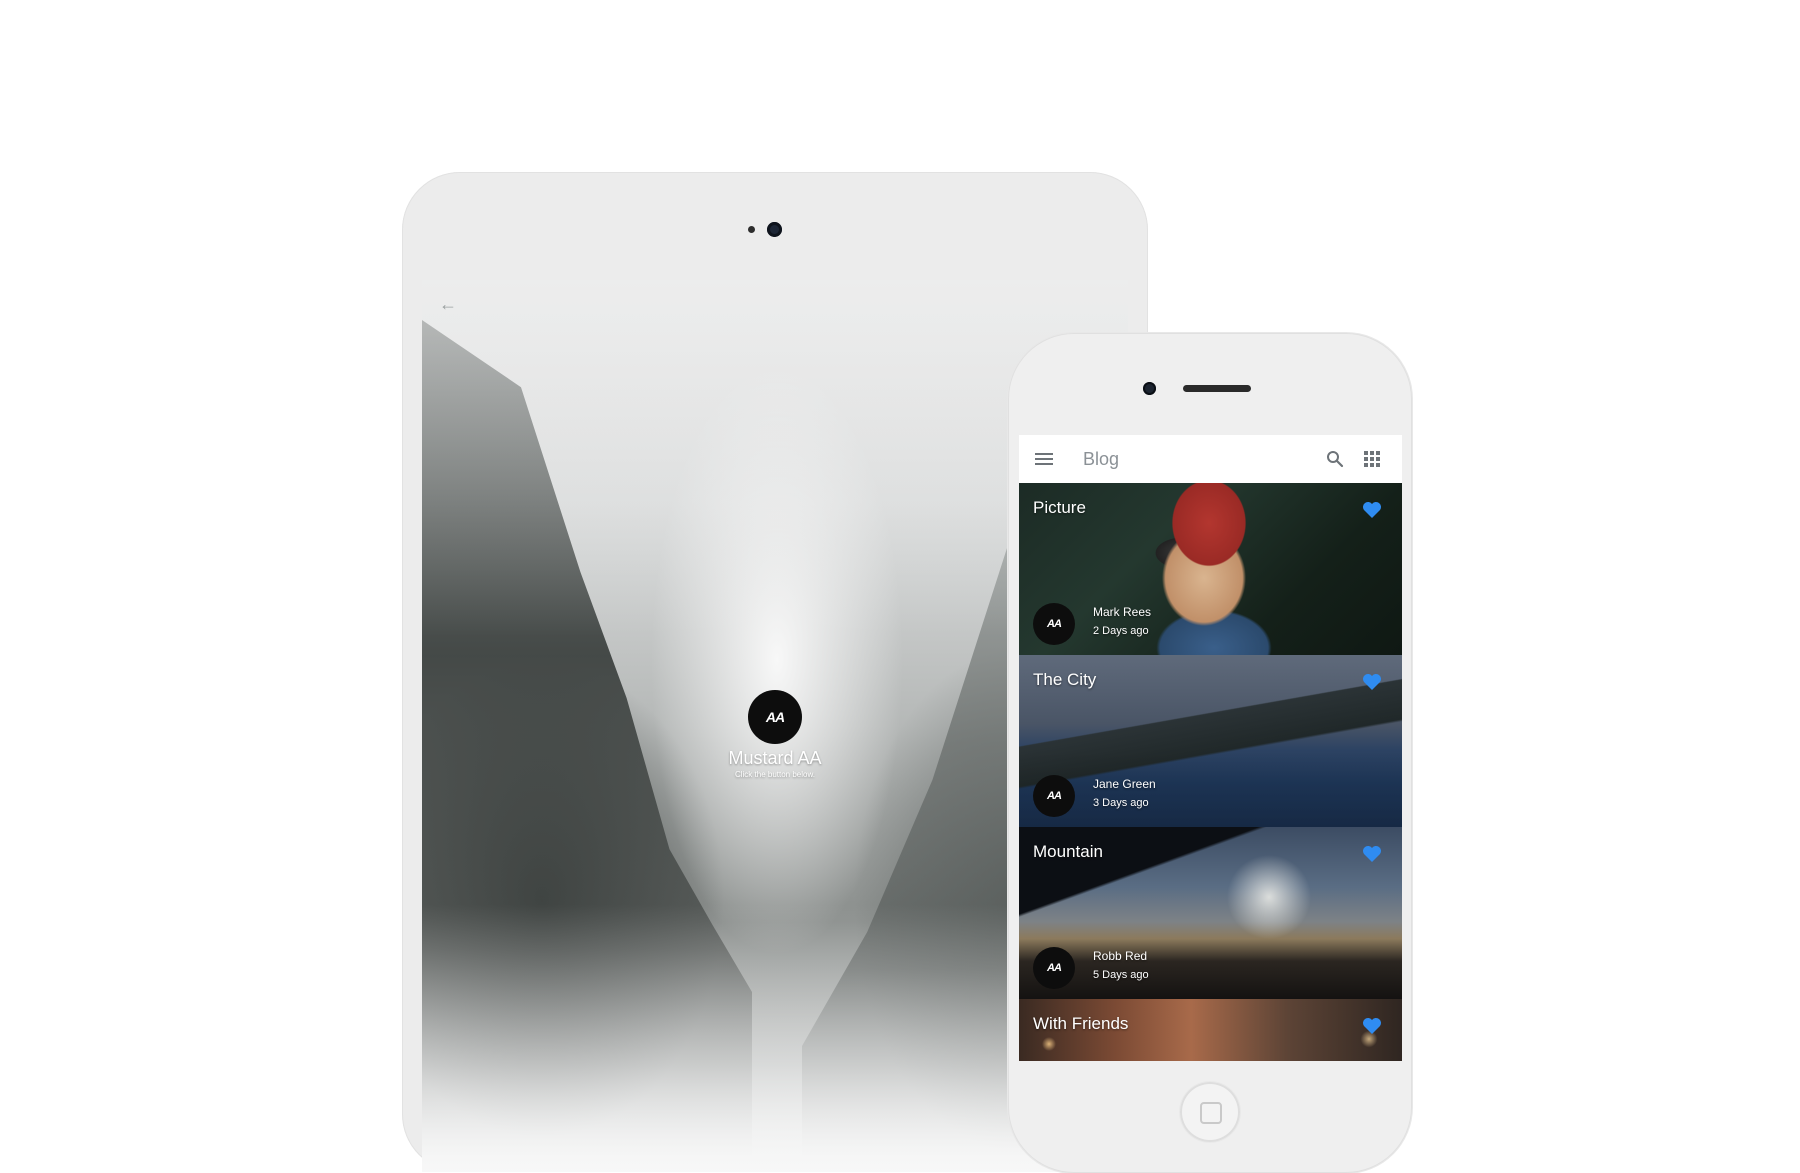  Describe the element at coordinates (1210, 459) in the screenshot. I see `app-bar: Blog` at that location.